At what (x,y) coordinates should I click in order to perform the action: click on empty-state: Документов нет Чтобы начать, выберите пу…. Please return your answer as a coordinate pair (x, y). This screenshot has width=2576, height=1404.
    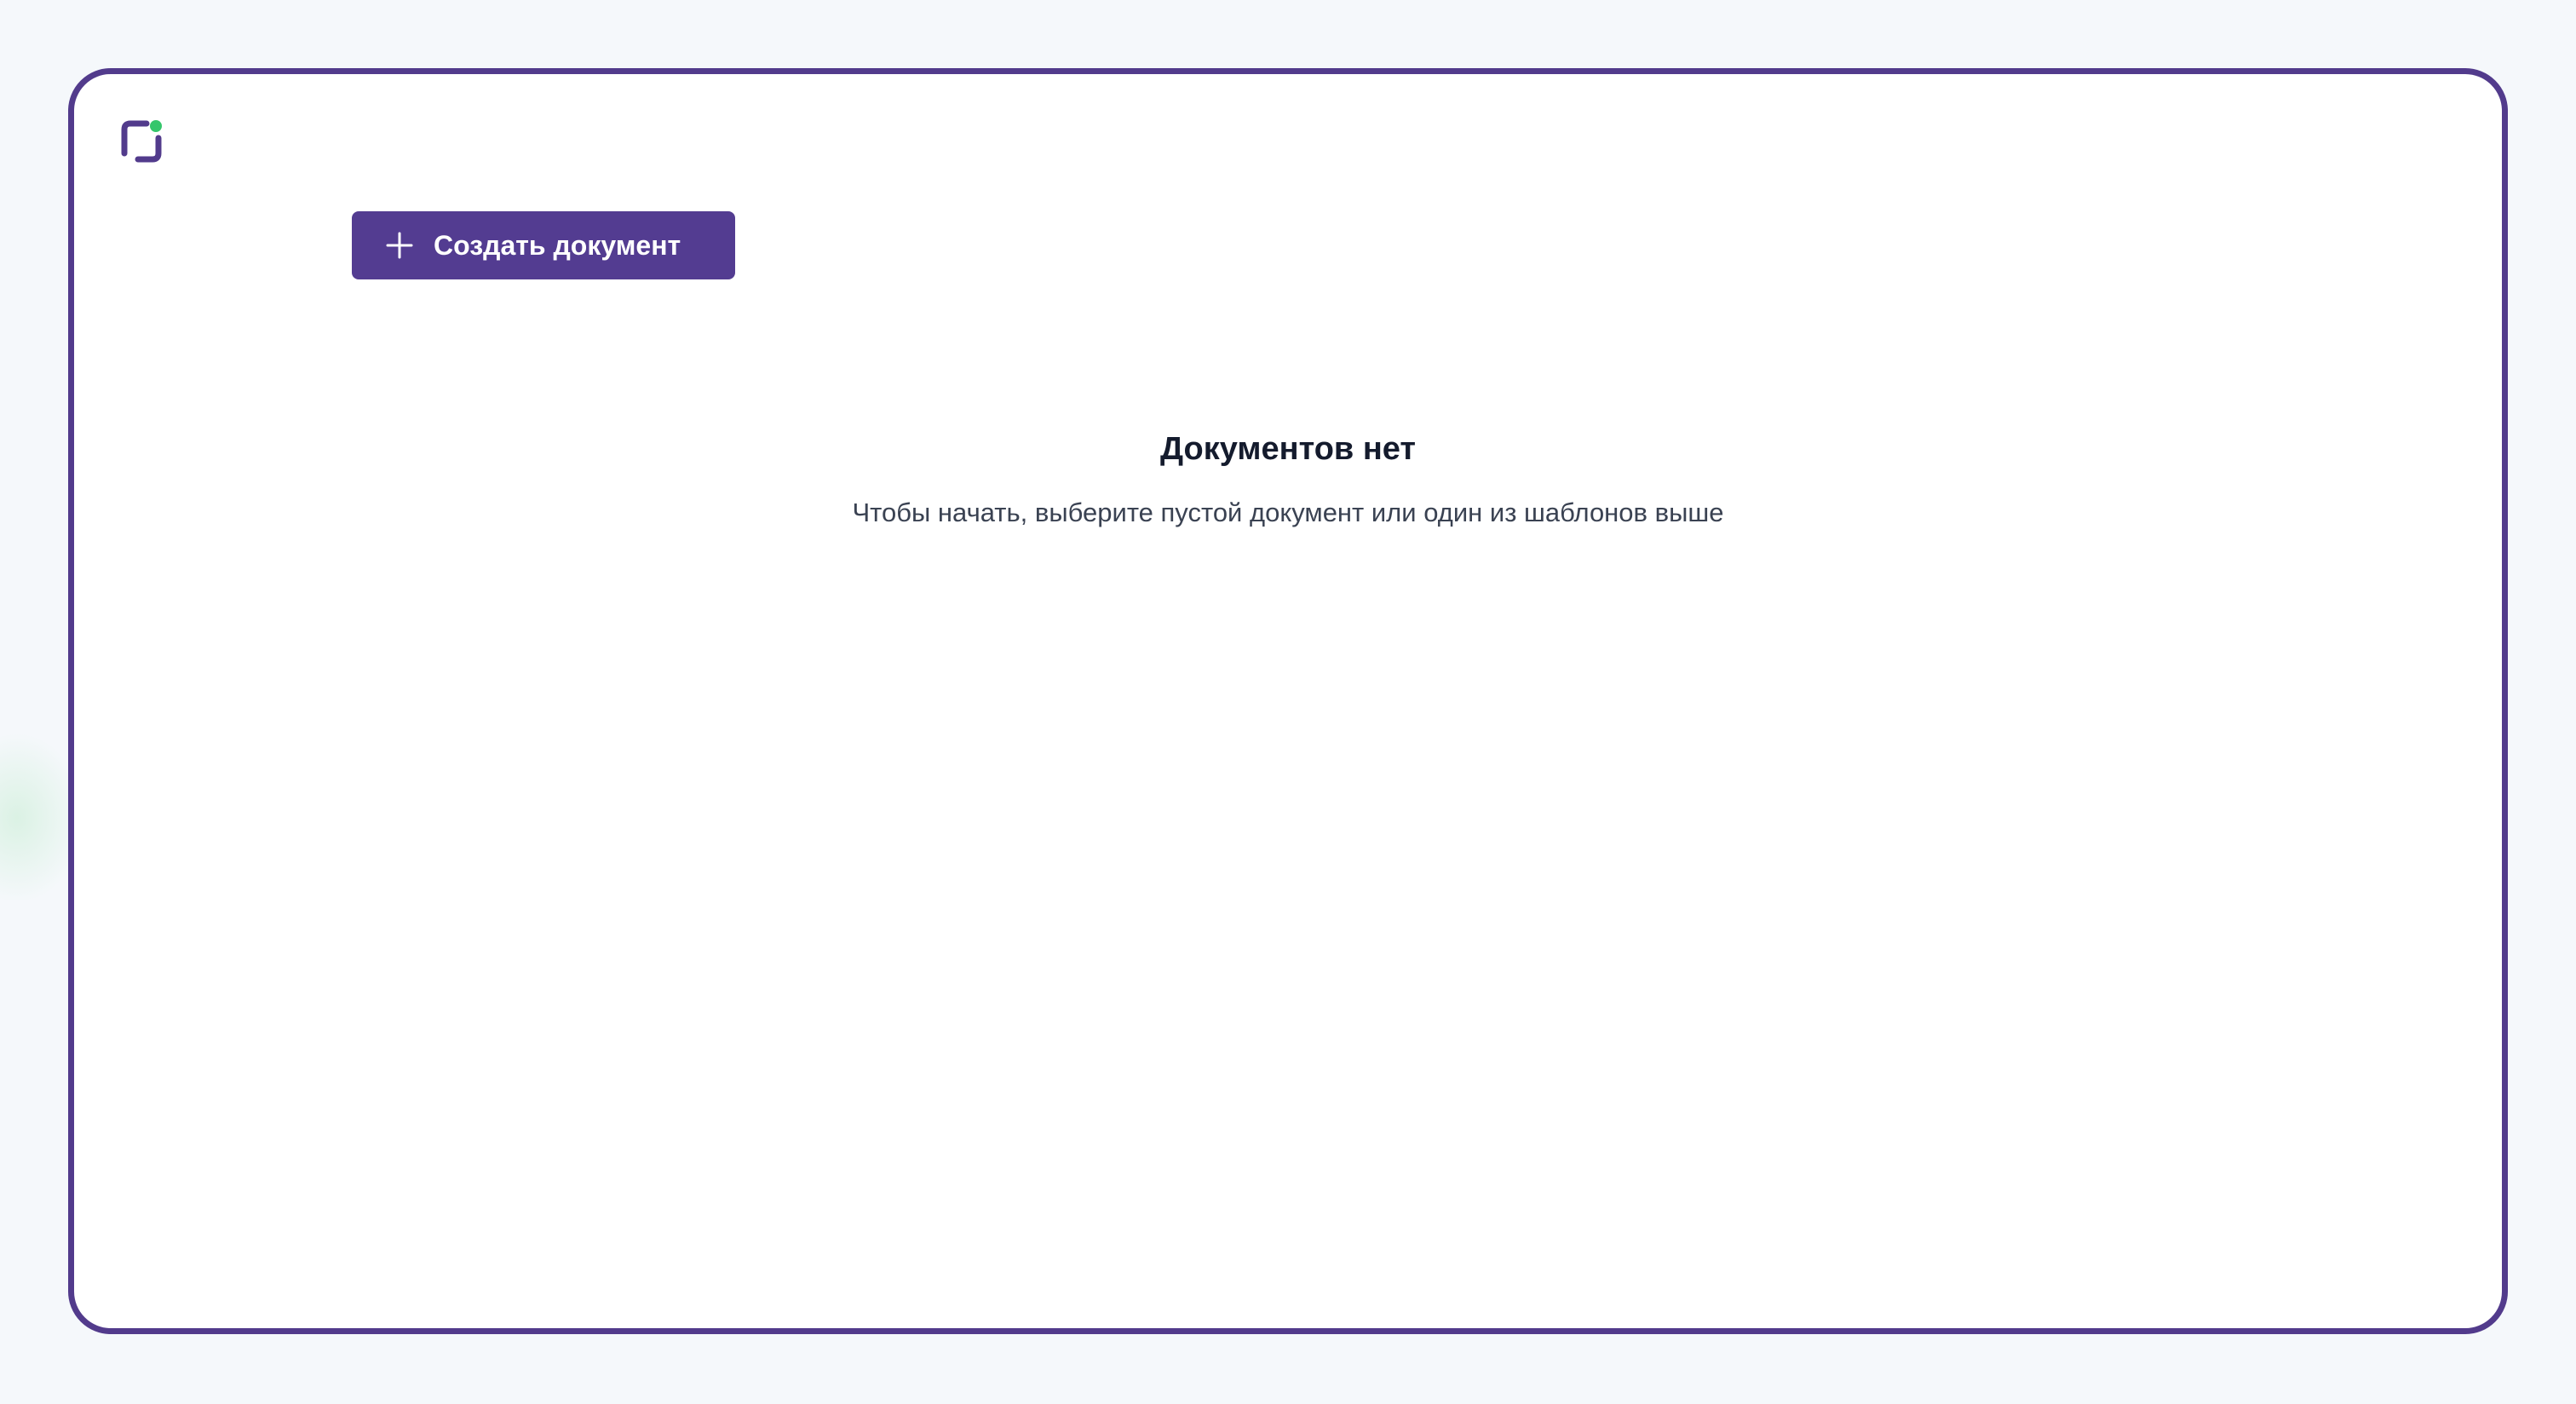
    Looking at the image, I should click on (1288, 477).